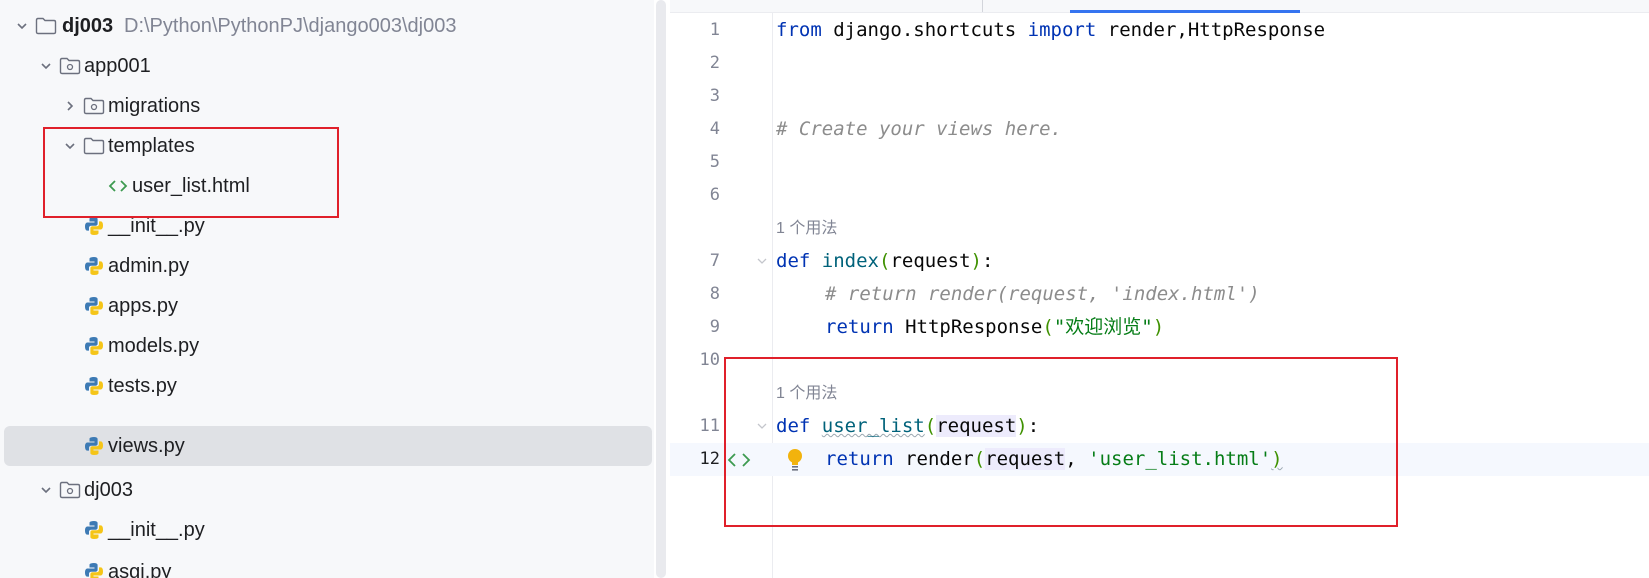 The height and width of the screenshot is (578, 1649). I want to click on code-text: def index(request):, so click(884, 261).